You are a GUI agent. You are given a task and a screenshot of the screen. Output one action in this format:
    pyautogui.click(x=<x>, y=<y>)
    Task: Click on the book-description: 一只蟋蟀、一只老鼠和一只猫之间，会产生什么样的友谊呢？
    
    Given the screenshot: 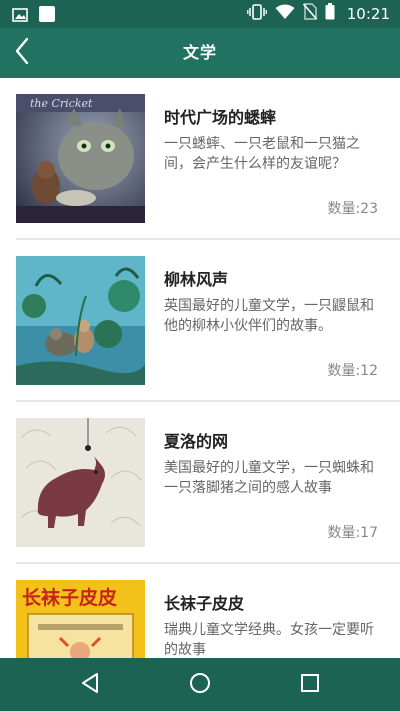 What is the action you would take?
    pyautogui.click(x=262, y=154)
    